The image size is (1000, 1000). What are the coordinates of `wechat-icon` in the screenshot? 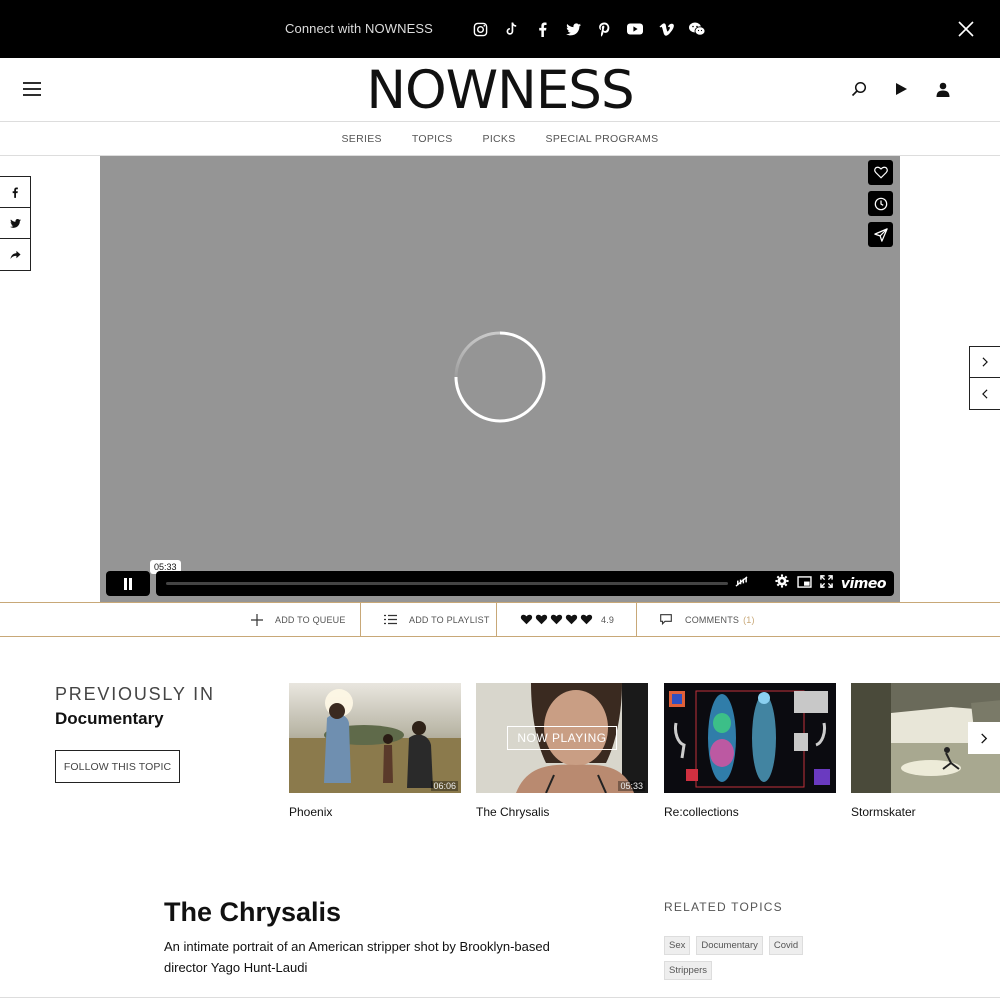 It's located at (697, 29).